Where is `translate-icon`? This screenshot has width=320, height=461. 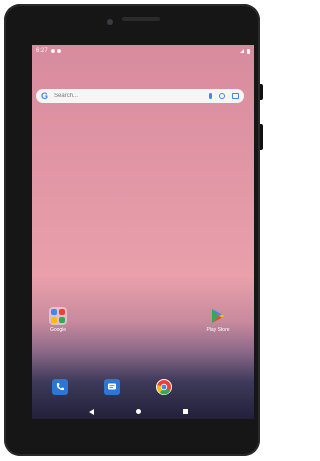
translate-icon is located at coordinates (235, 96).